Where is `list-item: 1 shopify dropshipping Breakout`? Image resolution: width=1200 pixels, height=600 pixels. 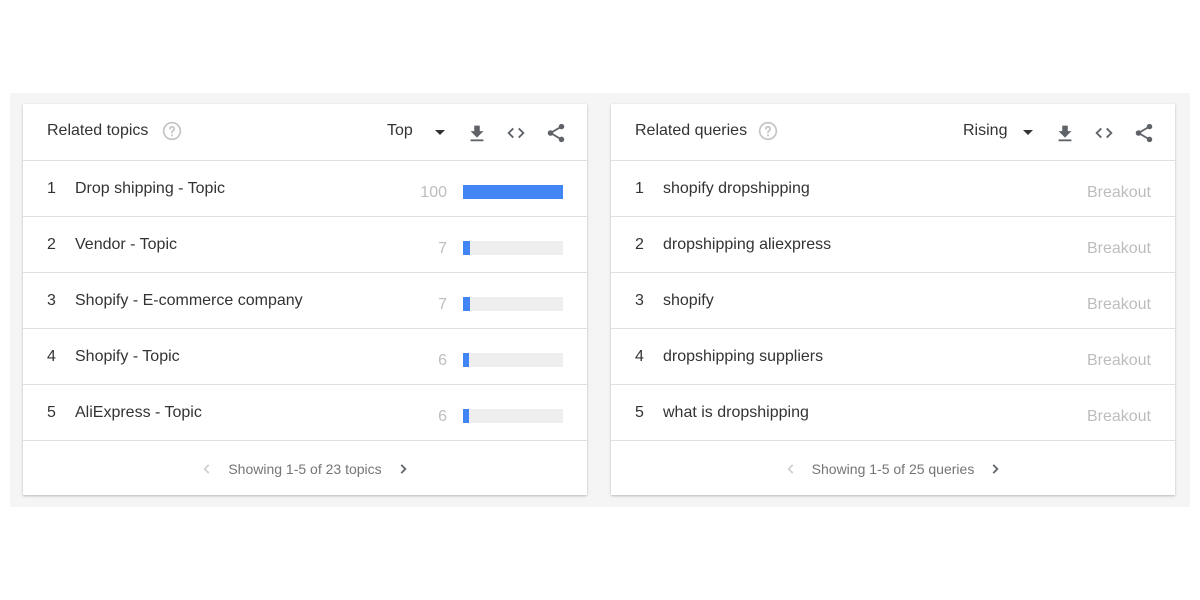
list-item: 1 shopify dropshipping Breakout is located at coordinates (893, 189).